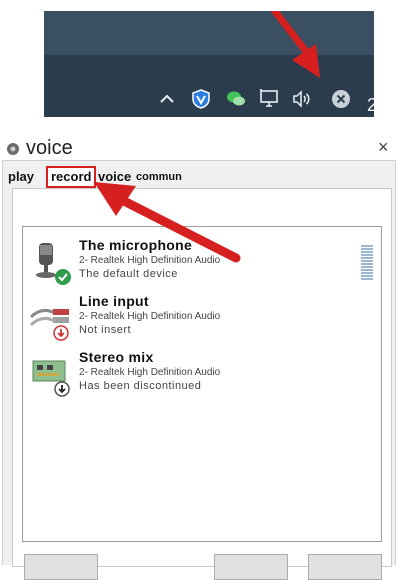  I want to click on close-circle-icon, so click(341, 99).